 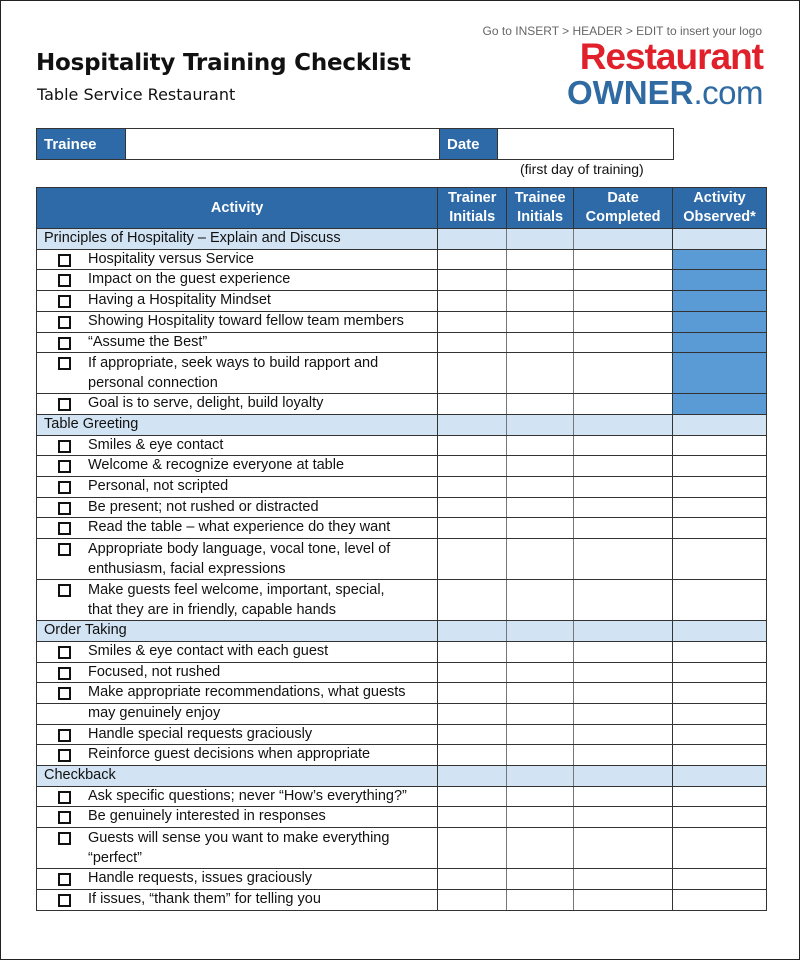 I want to click on trainee-field, so click(x=283, y=144).